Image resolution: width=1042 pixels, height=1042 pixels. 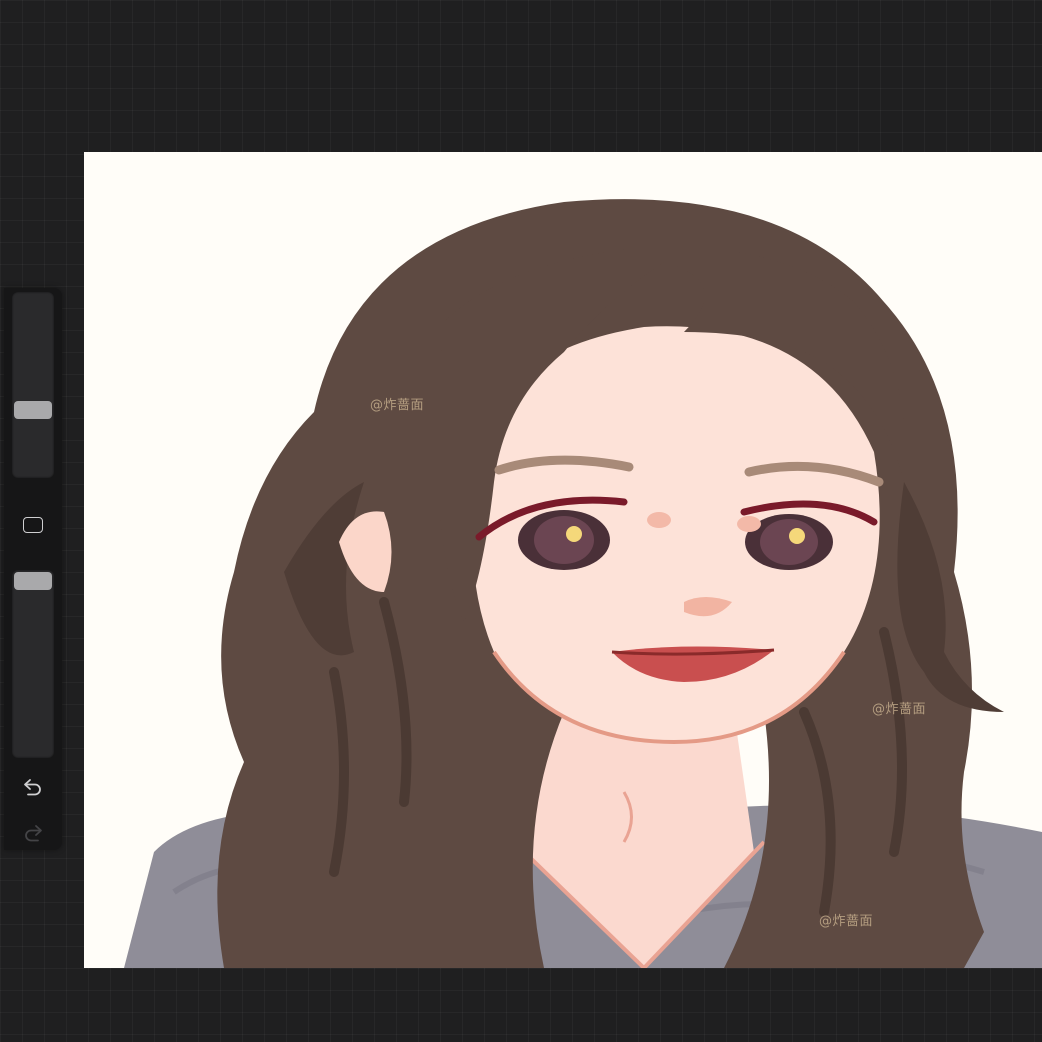 What do you see at coordinates (33, 664) in the screenshot?
I see `brush-opacity-slider` at bounding box center [33, 664].